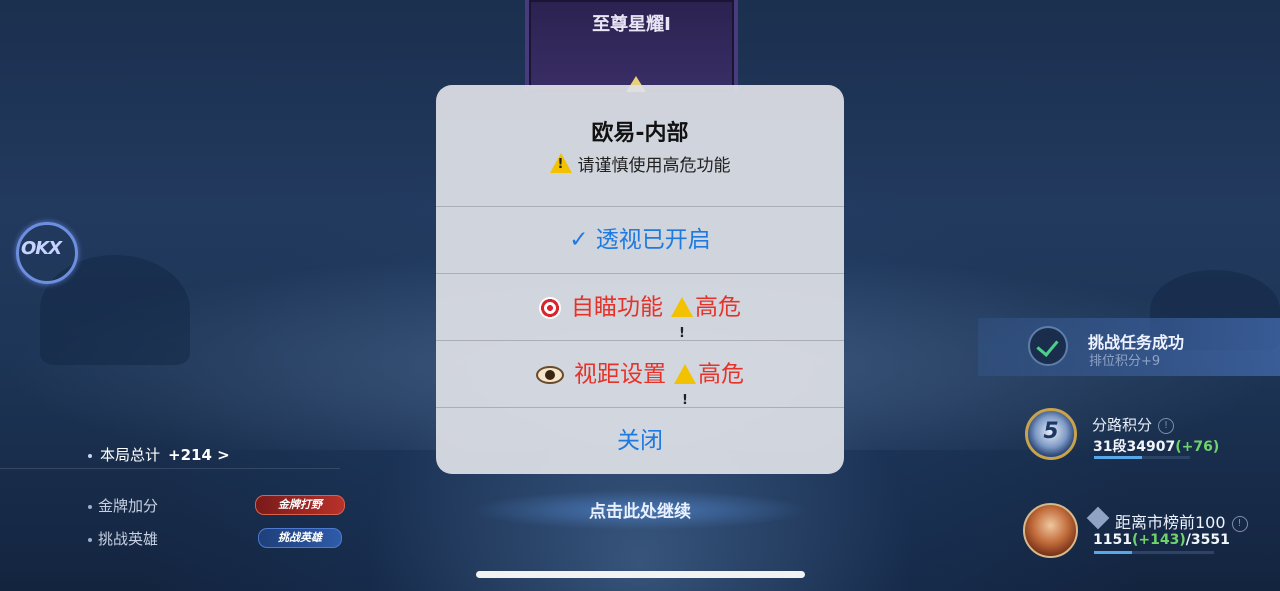 The image size is (1280, 591). What do you see at coordinates (718, 307) in the screenshot?
I see `aimbot-risk-tag: 高危` at bounding box center [718, 307].